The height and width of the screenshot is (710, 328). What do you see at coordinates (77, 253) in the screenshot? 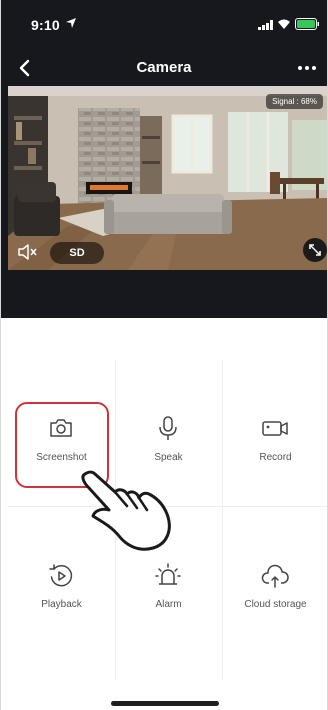
I see `video-quality-button: SD` at bounding box center [77, 253].